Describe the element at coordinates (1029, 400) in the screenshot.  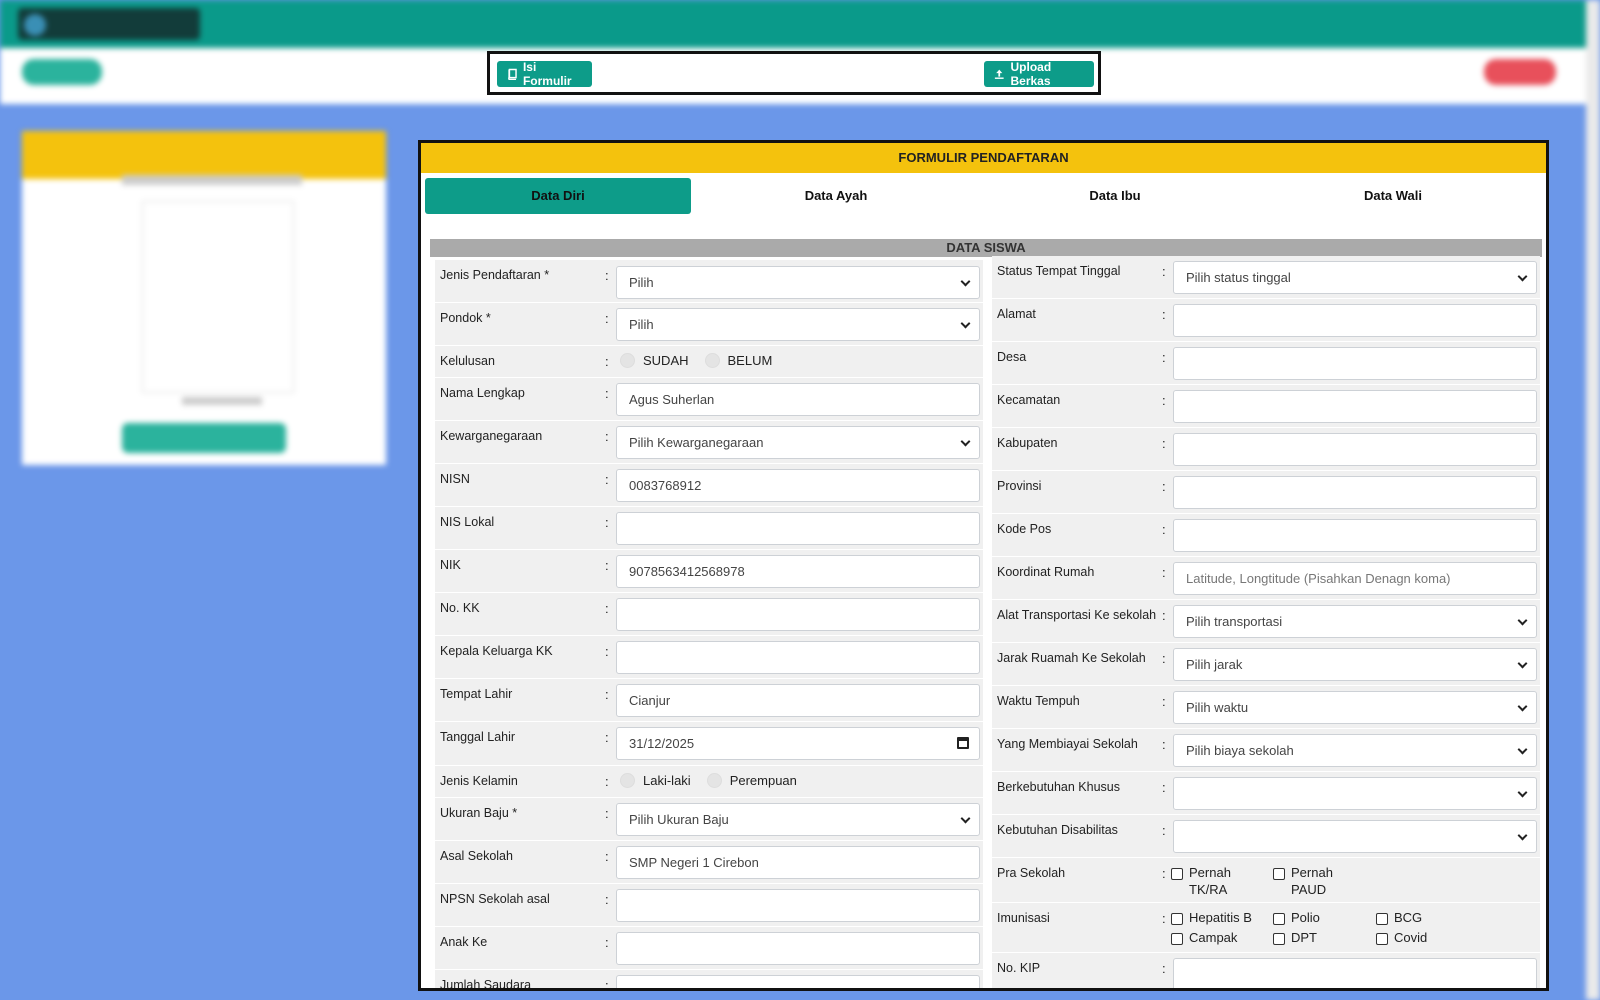
I see `field-label: Kecamatan` at that location.